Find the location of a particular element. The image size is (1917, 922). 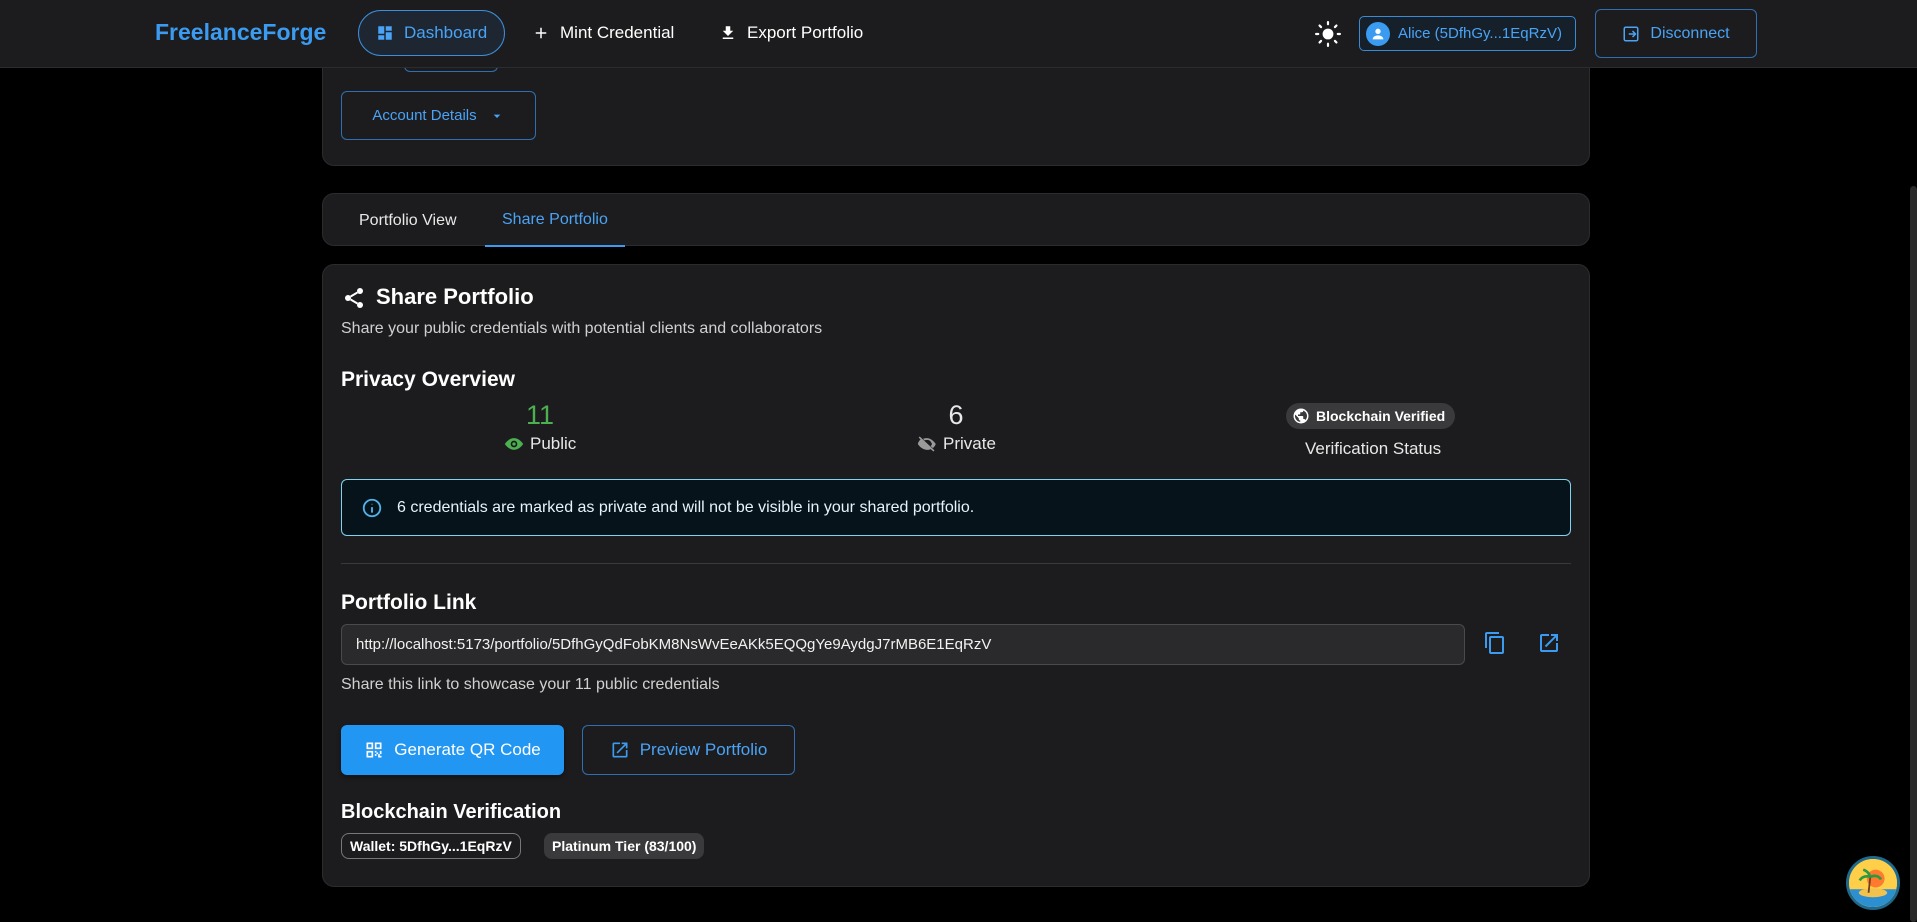

generate-qr-label: Generate QR Code is located at coordinates (467, 749).